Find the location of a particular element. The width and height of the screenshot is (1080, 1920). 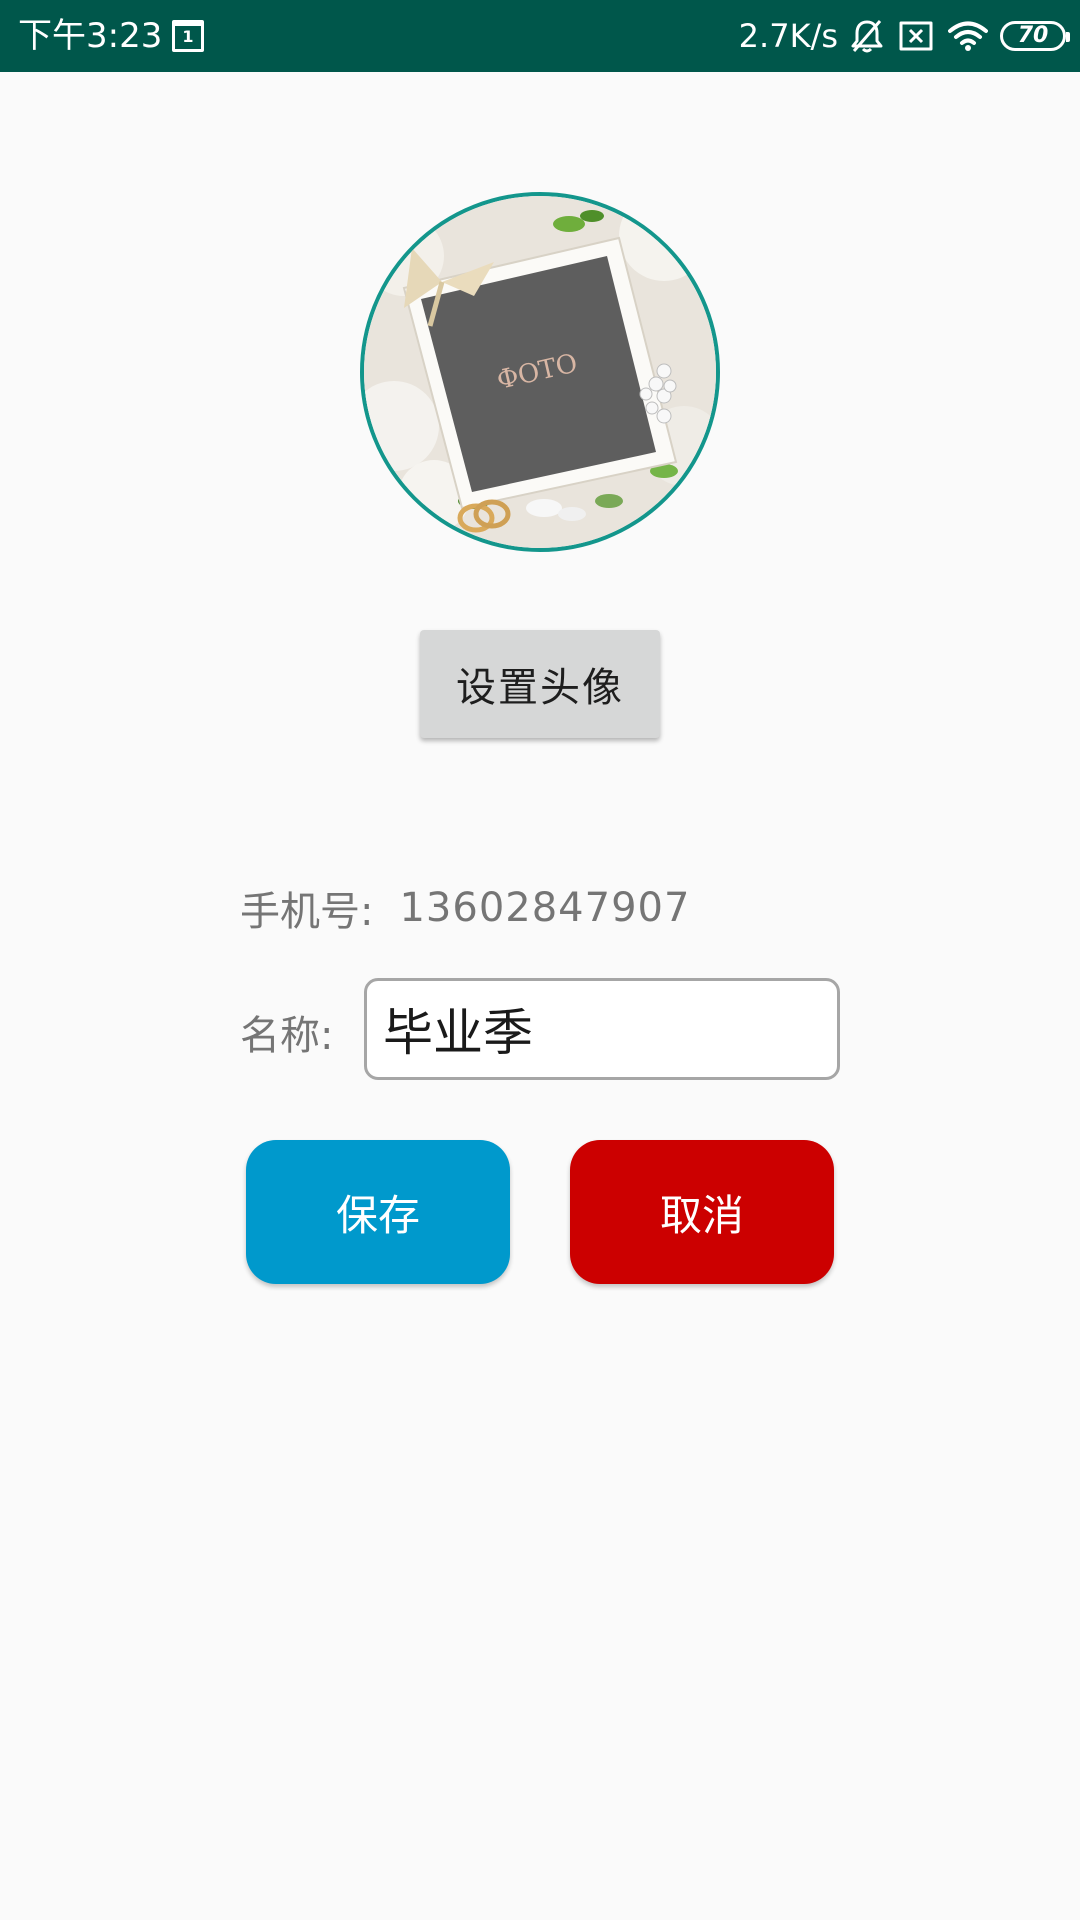

phone-row: 手机号: 13602847907 is located at coordinates (465, 908).